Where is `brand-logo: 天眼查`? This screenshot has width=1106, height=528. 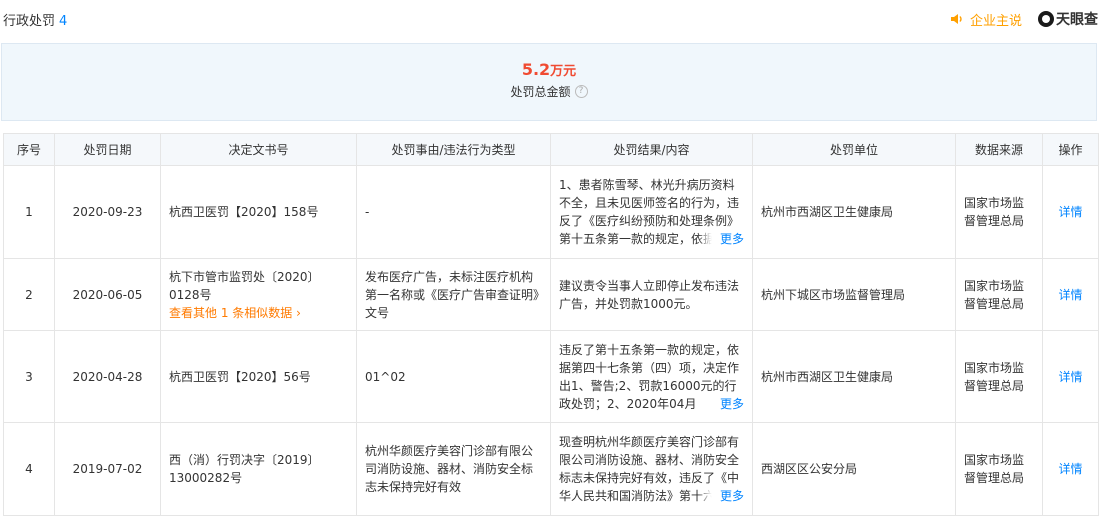
brand-logo: 天眼查 is located at coordinates (1068, 19).